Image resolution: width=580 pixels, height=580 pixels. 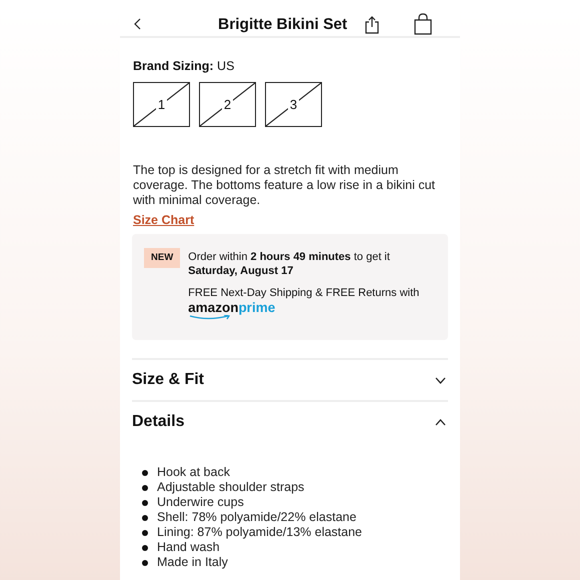 What do you see at coordinates (284, 185) in the screenshot?
I see `description-text: The top is designed for a stretch fit with medium coverage. The bottoms feature a low rise in a bikini cut with minimal coverage.` at bounding box center [284, 185].